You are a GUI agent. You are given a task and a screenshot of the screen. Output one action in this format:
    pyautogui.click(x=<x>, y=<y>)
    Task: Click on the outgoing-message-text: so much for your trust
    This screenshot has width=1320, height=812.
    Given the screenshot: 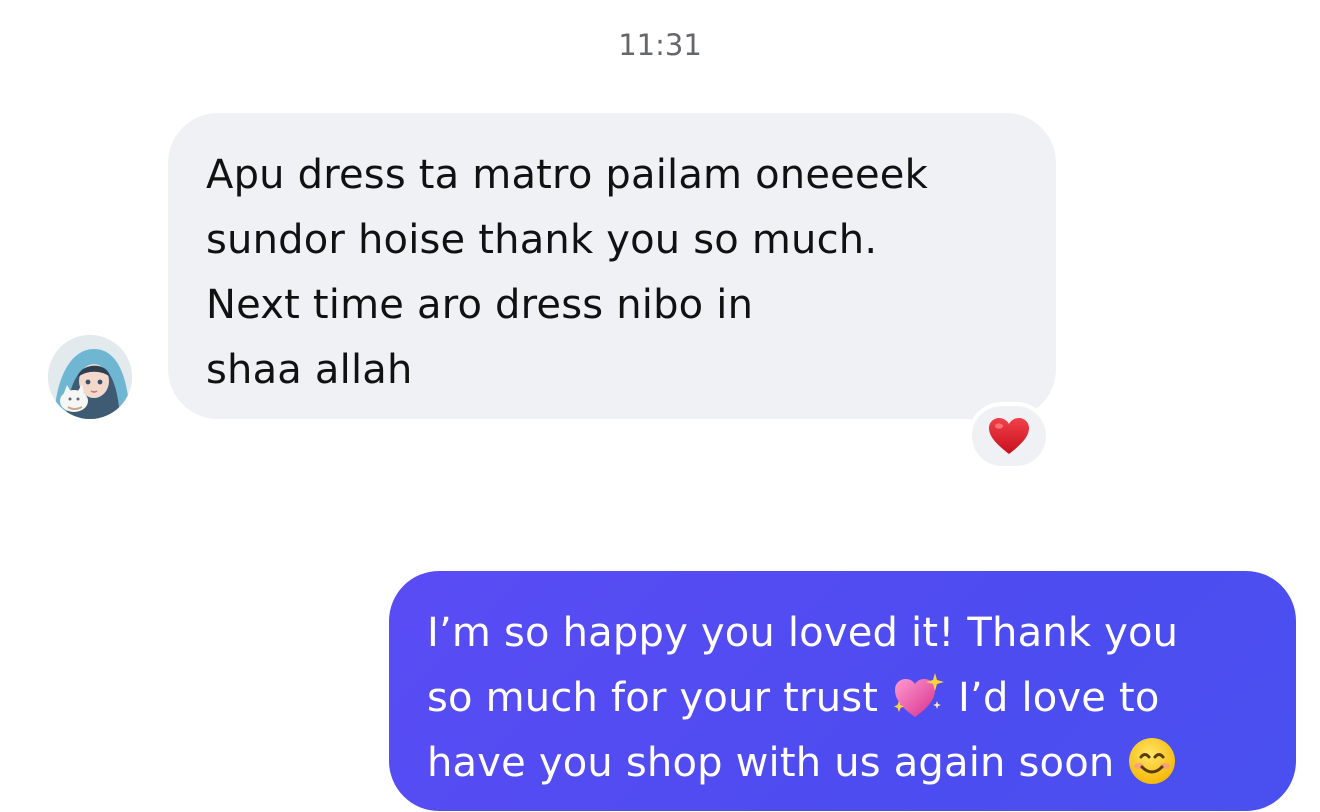 What is the action you would take?
    pyautogui.click(x=653, y=698)
    